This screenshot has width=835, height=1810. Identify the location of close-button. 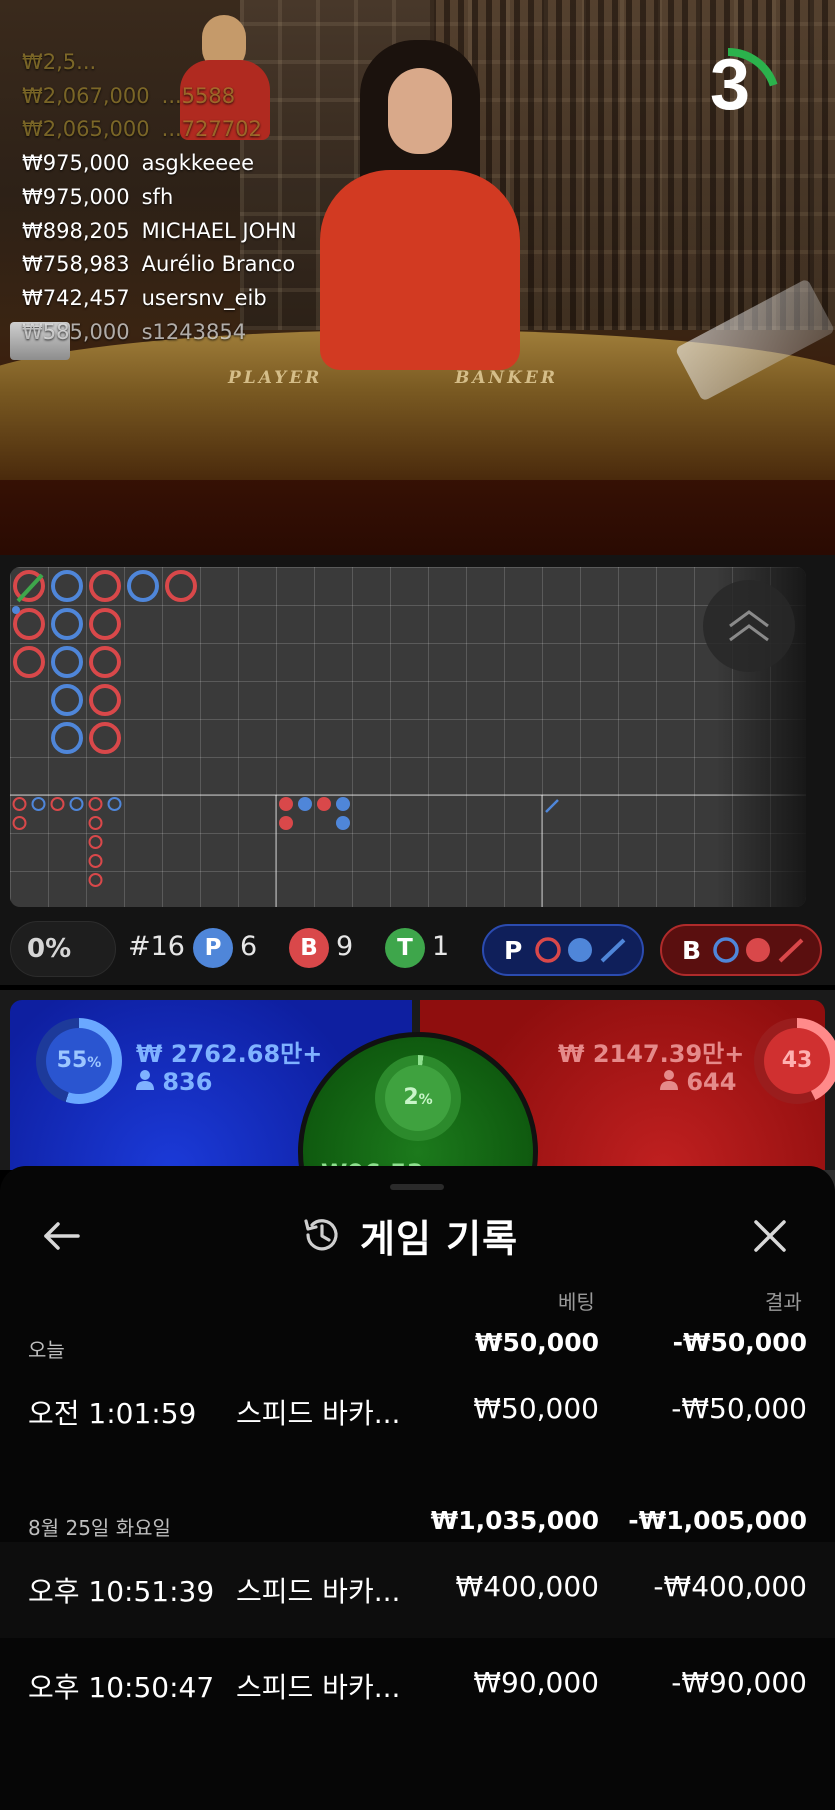
(770, 1236).